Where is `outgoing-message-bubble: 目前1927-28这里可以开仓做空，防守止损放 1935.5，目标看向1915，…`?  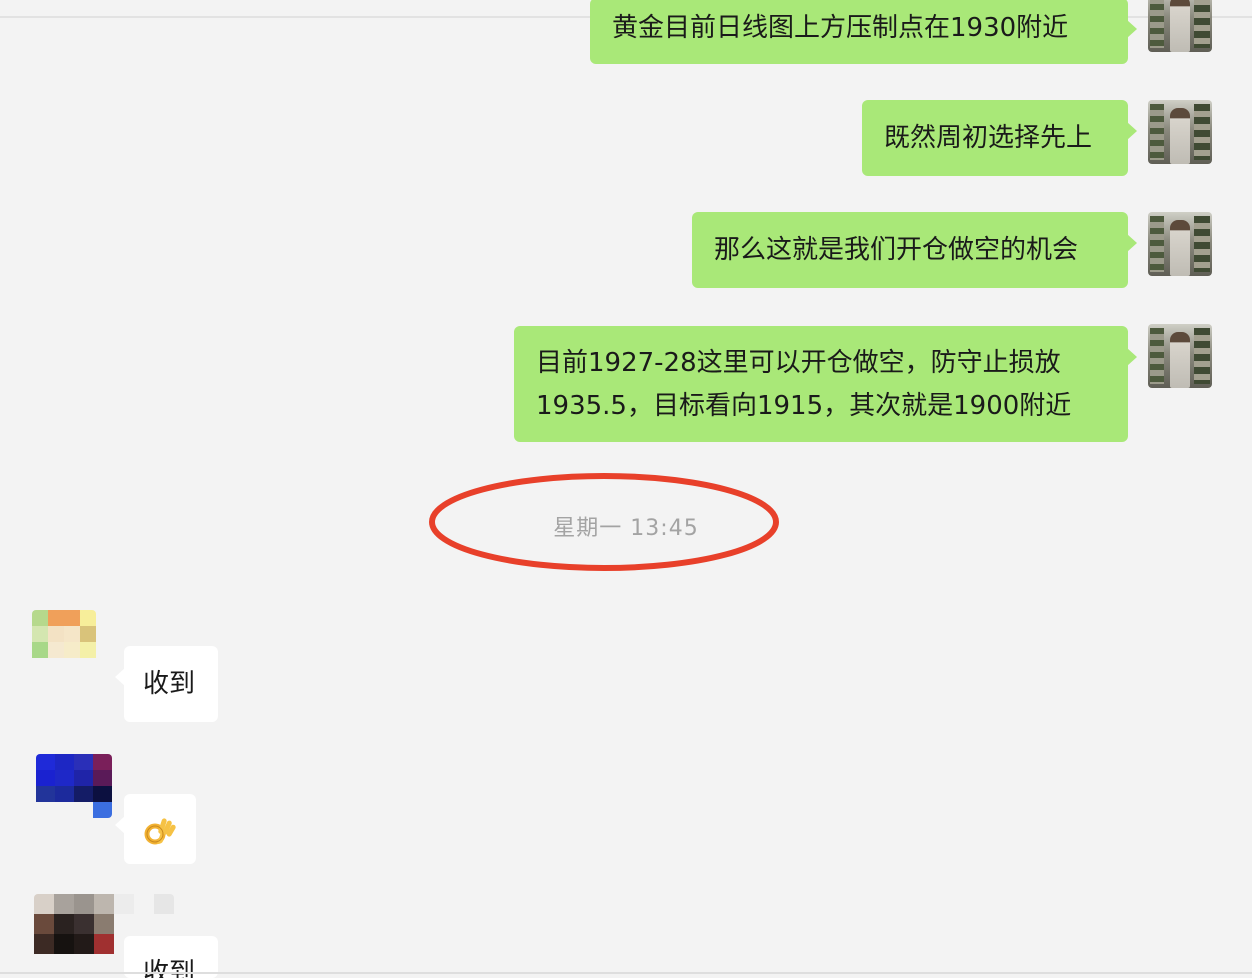 outgoing-message-bubble: 目前1927-28这里可以开仓做空，防守止损放 1935.5，目标看向1915，… is located at coordinates (825, 384).